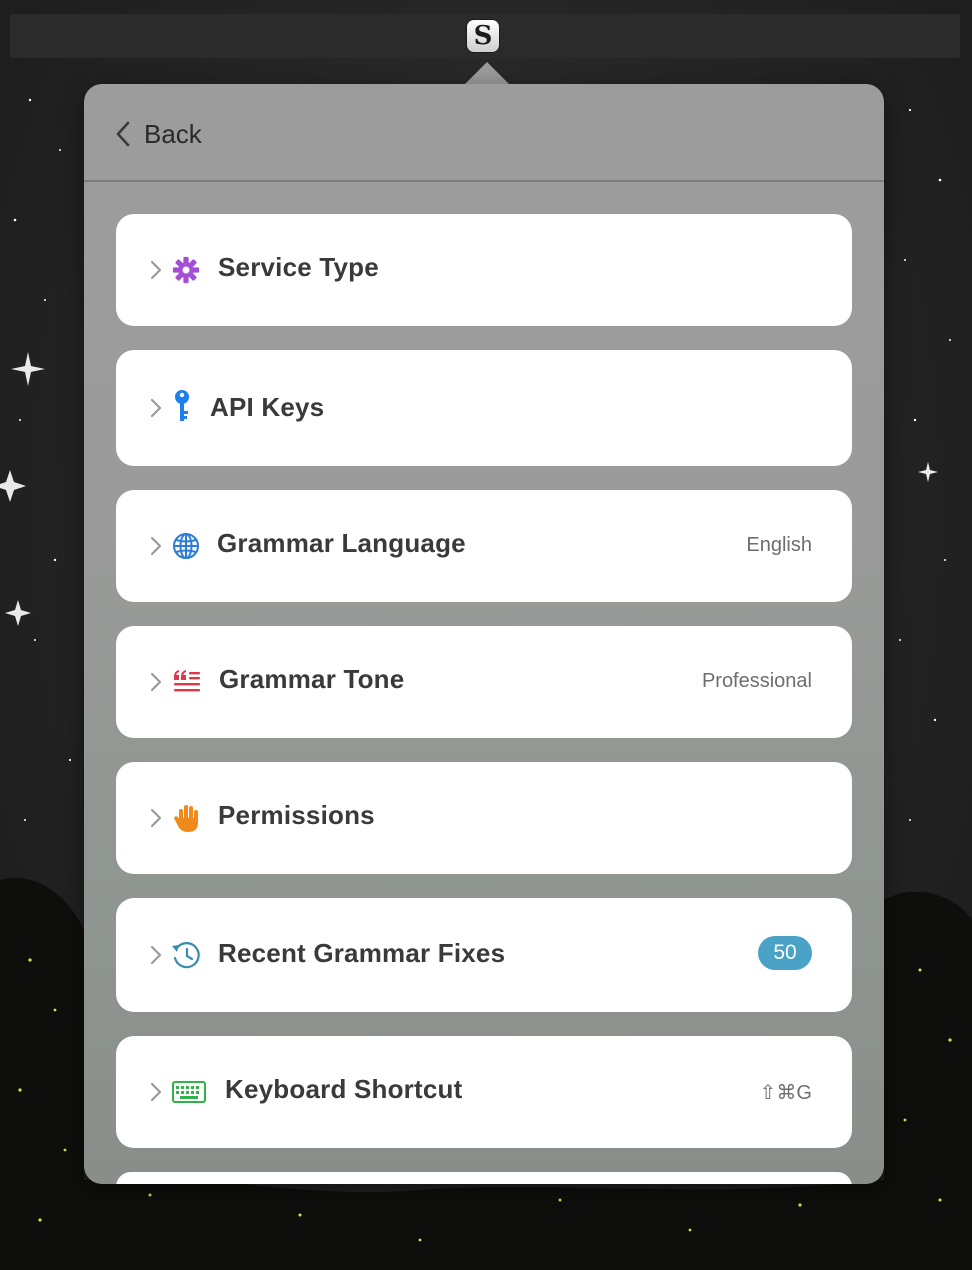  Describe the element at coordinates (267, 407) in the screenshot. I see `settings-row-label: API Keys` at that location.